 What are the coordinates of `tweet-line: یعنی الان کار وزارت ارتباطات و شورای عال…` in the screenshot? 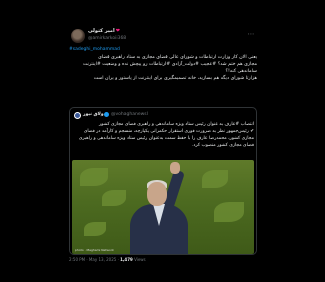 It's located at (177, 57).